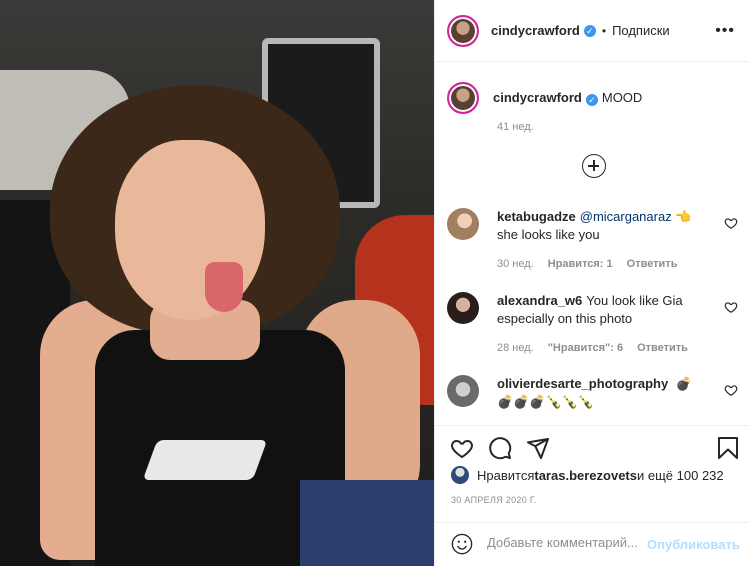 The height and width of the screenshot is (566, 749). Describe the element at coordinates (536, 216) in the screenshot. I see `comment-username: ketabugadze` at that location.